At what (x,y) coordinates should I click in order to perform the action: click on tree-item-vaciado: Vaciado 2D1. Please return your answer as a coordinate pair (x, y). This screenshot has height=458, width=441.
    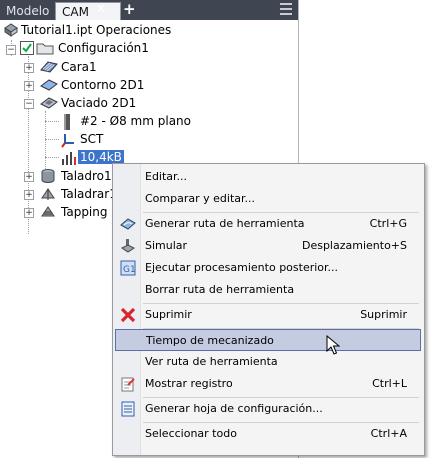
    Looking at the image, I should click on (98, 103).